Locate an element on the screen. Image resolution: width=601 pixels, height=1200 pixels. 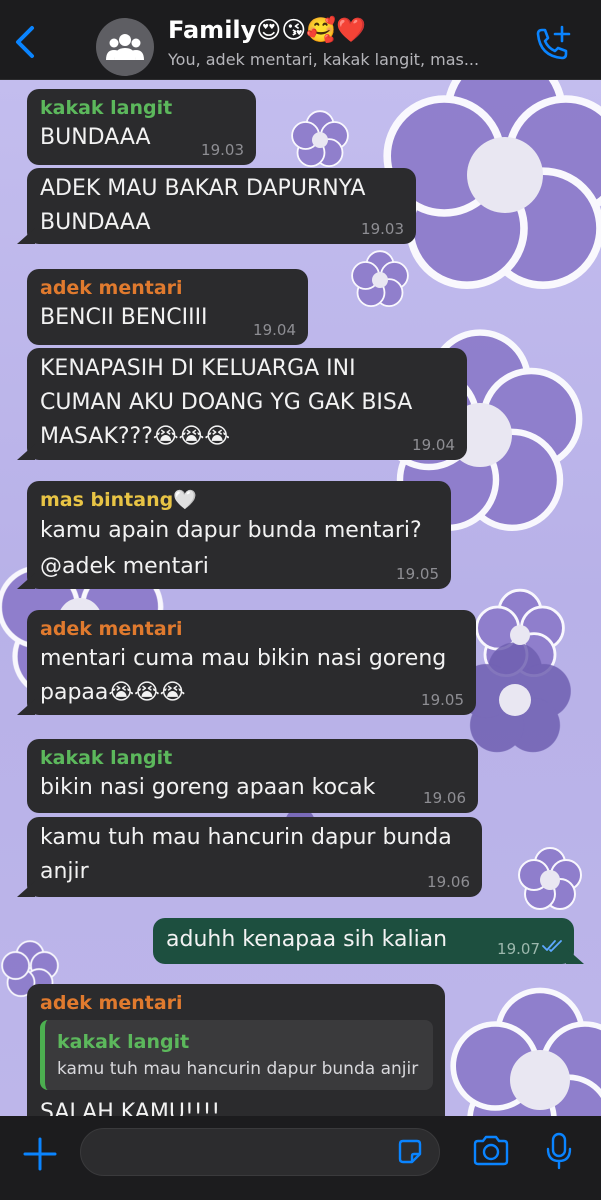
microphone-icon is located at coordinates (559, 1153).